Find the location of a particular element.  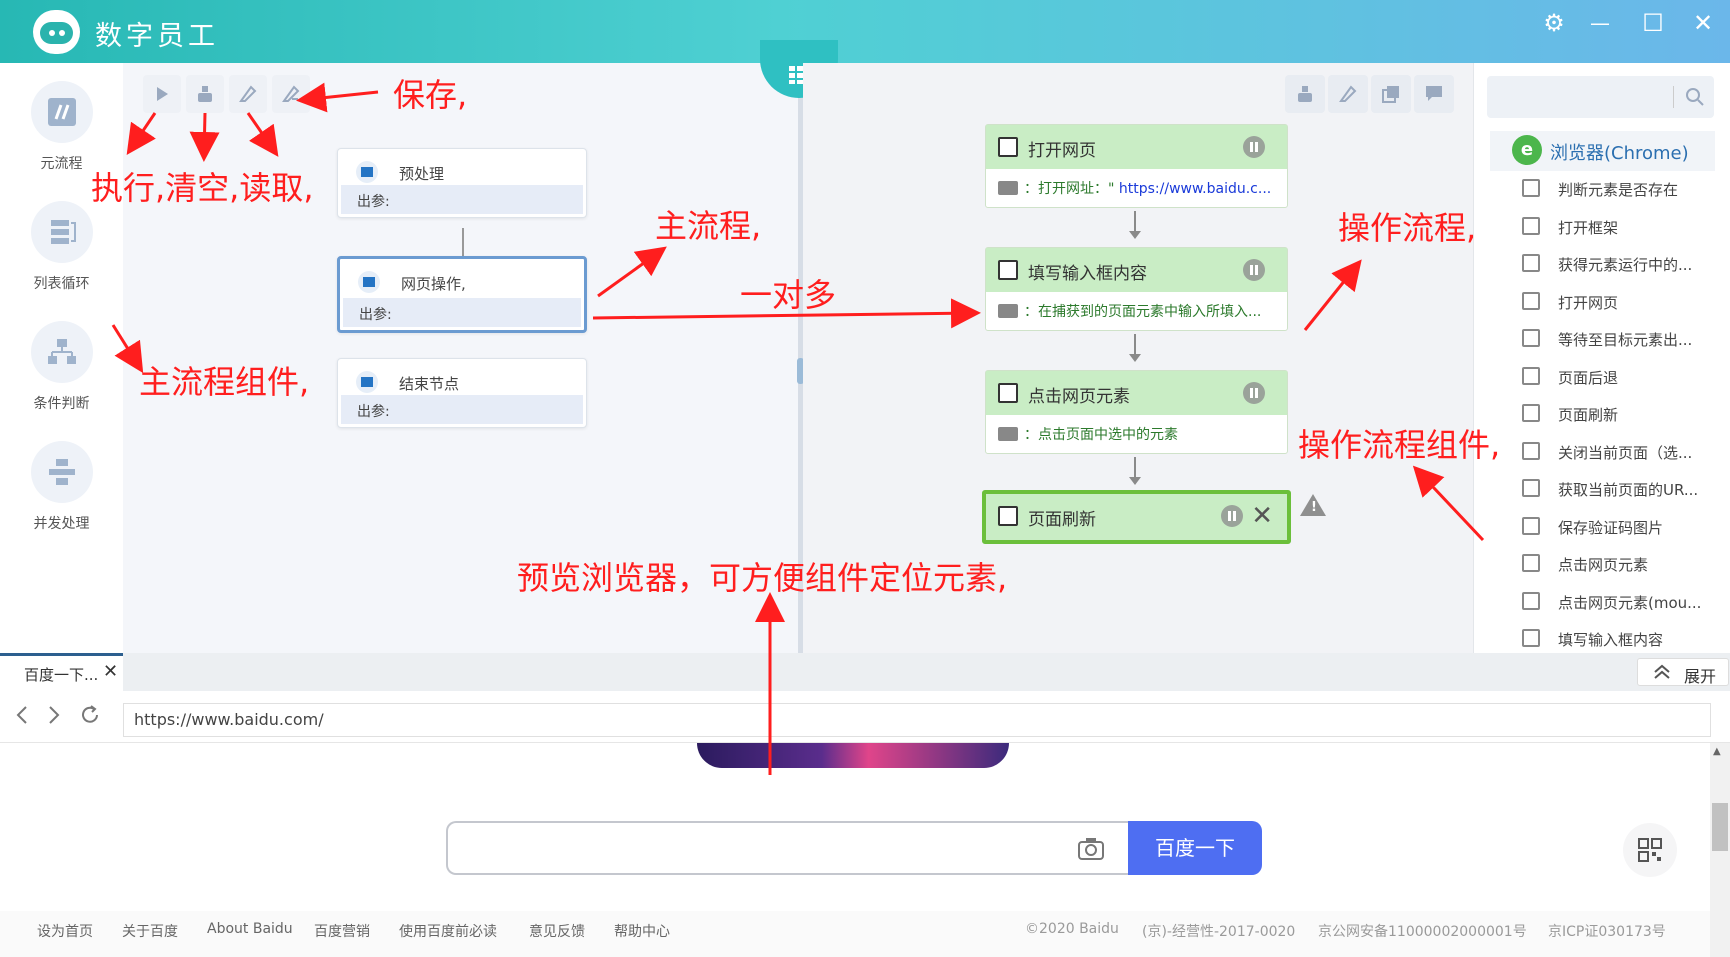

baidu-search-input is located at coordinates (788, 848).